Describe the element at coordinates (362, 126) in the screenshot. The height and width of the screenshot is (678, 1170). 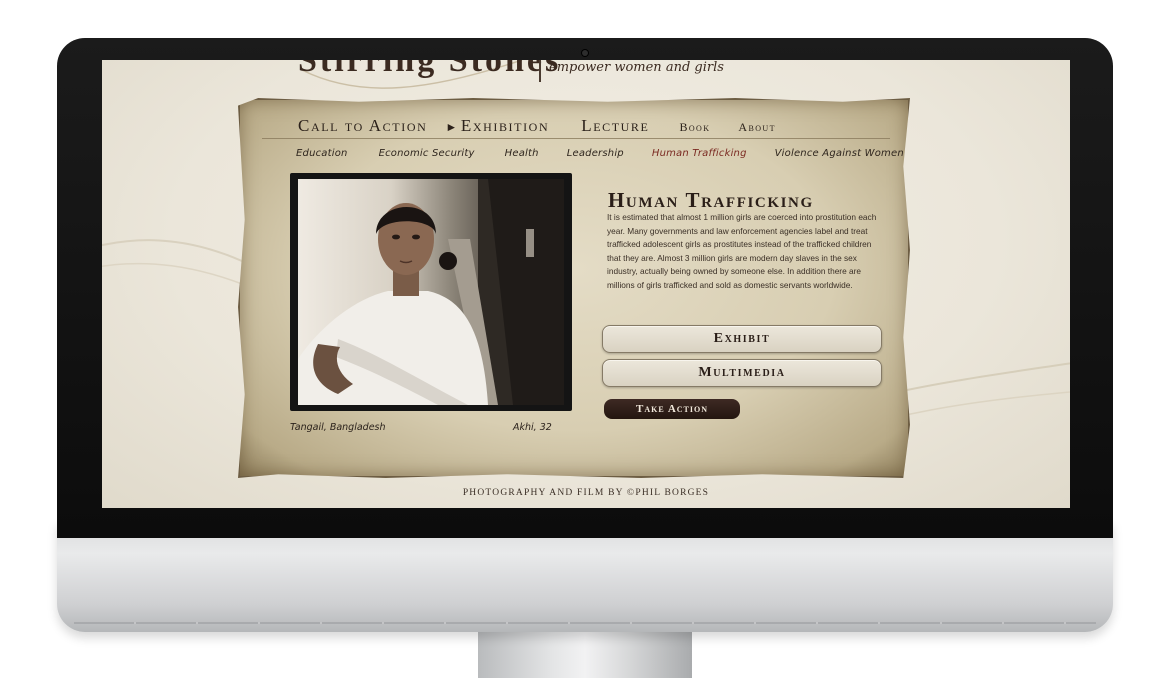
I see `nav-call-to-action: Call to Action` at that location.